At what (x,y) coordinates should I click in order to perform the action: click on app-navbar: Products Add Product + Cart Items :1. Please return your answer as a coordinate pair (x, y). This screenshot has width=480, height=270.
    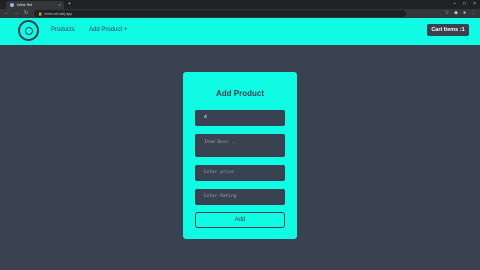
    Looking at the image, I should click on (240, 31).